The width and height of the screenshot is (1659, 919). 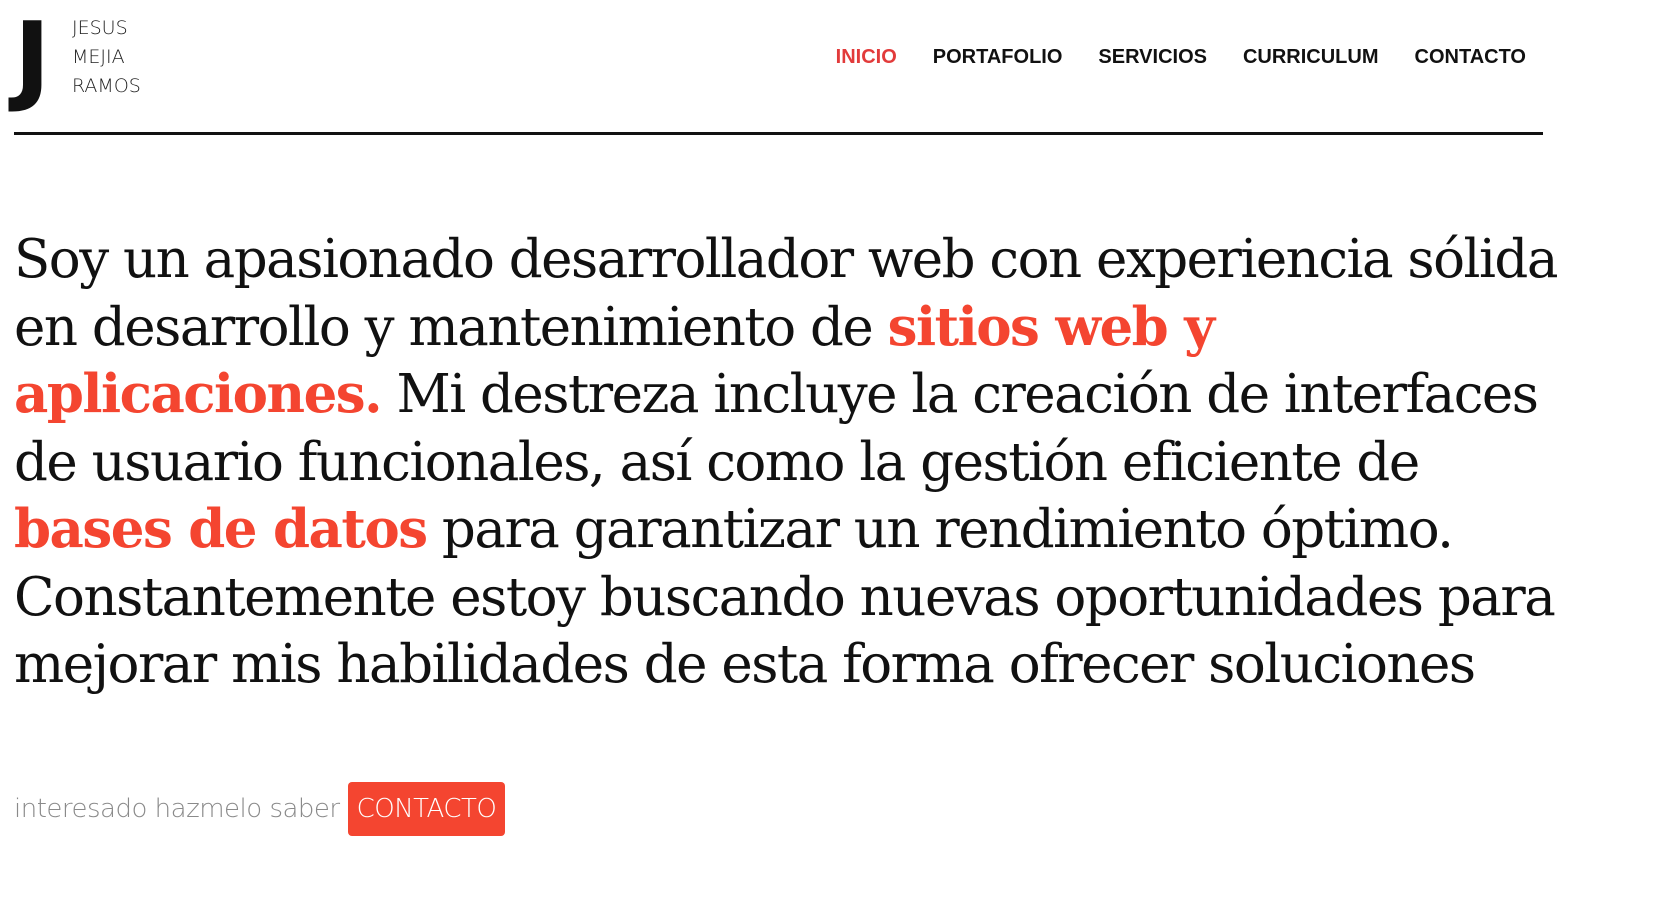 I want to click on nav-item-portafolio: PORTAFOLIO, so click(x=998, y=57).